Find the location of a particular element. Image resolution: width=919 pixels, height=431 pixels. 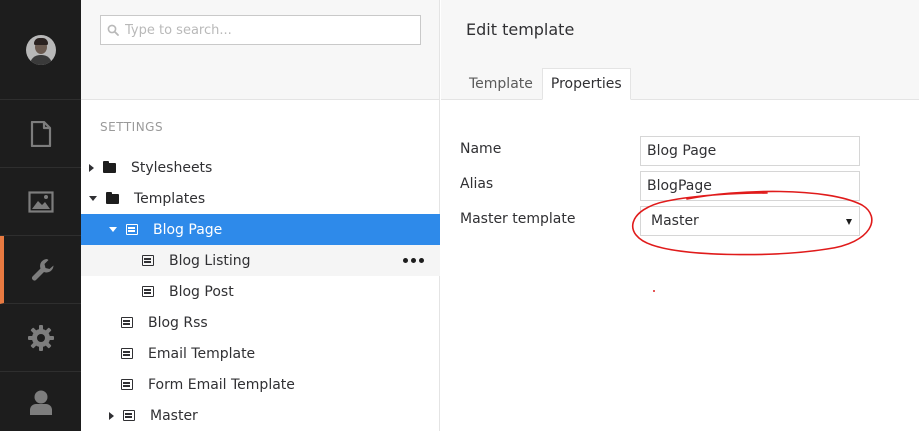

name-label: Name is located at coordinates (481, 149).